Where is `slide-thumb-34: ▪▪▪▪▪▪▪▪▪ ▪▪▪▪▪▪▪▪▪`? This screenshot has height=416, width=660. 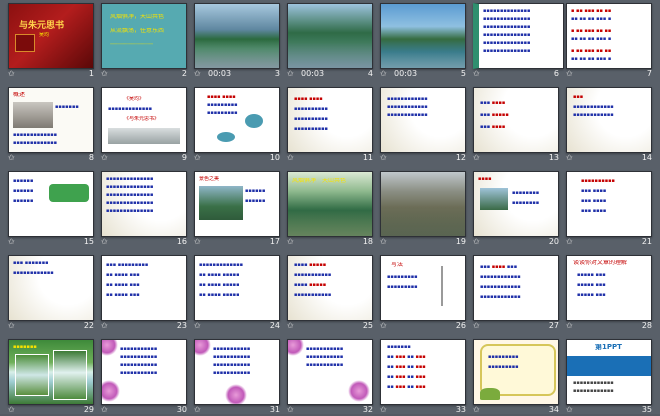 slide-thumb-34: ▪▪▪▪▪▪▪▪▪ ▪▪▪▪▪▪▪▪▪ is located at coordinates (516, 372).